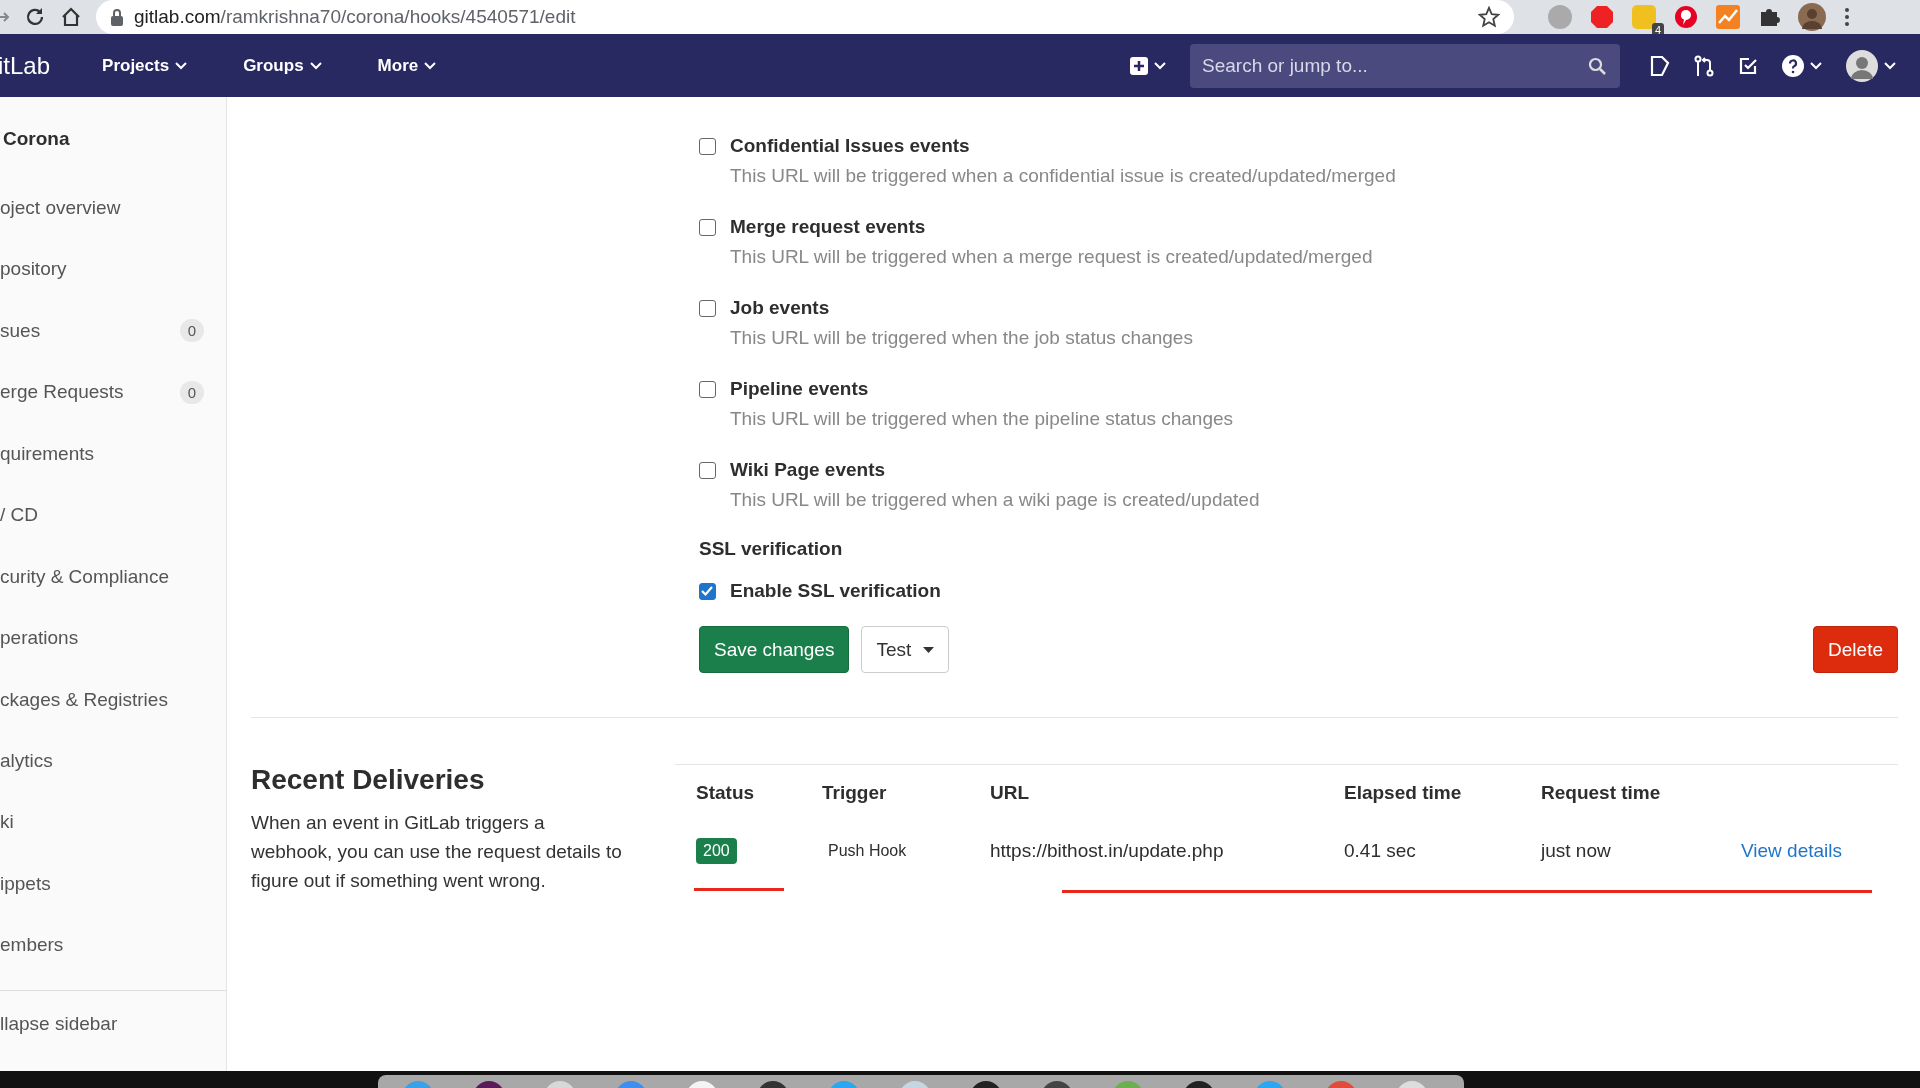 The height and width of the screenshot is (1088, 1920). What do you see at coordinates (780, 308) in the screenshot?
I see `checkbox-label: Job events` at bounding box center [780, 308].